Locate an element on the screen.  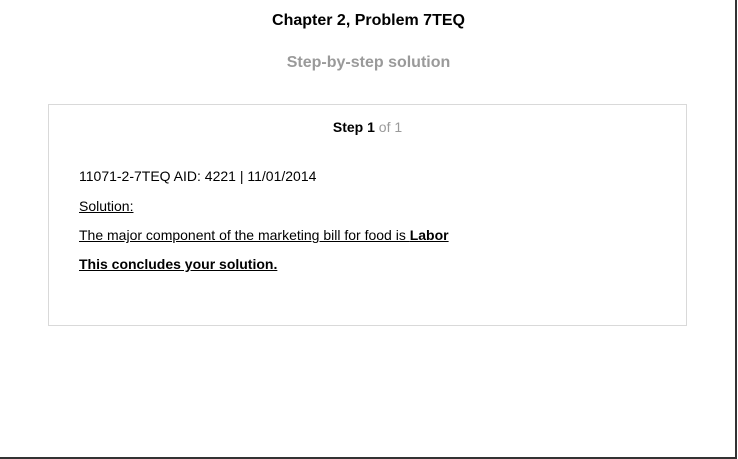
page-subtitle: Step-by-step solution is located at coordinates (368, 62).